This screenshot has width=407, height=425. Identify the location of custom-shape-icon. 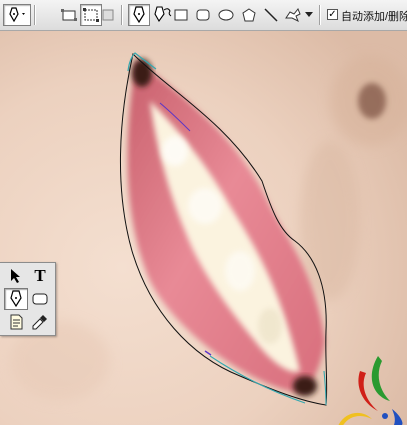
(293, 15).